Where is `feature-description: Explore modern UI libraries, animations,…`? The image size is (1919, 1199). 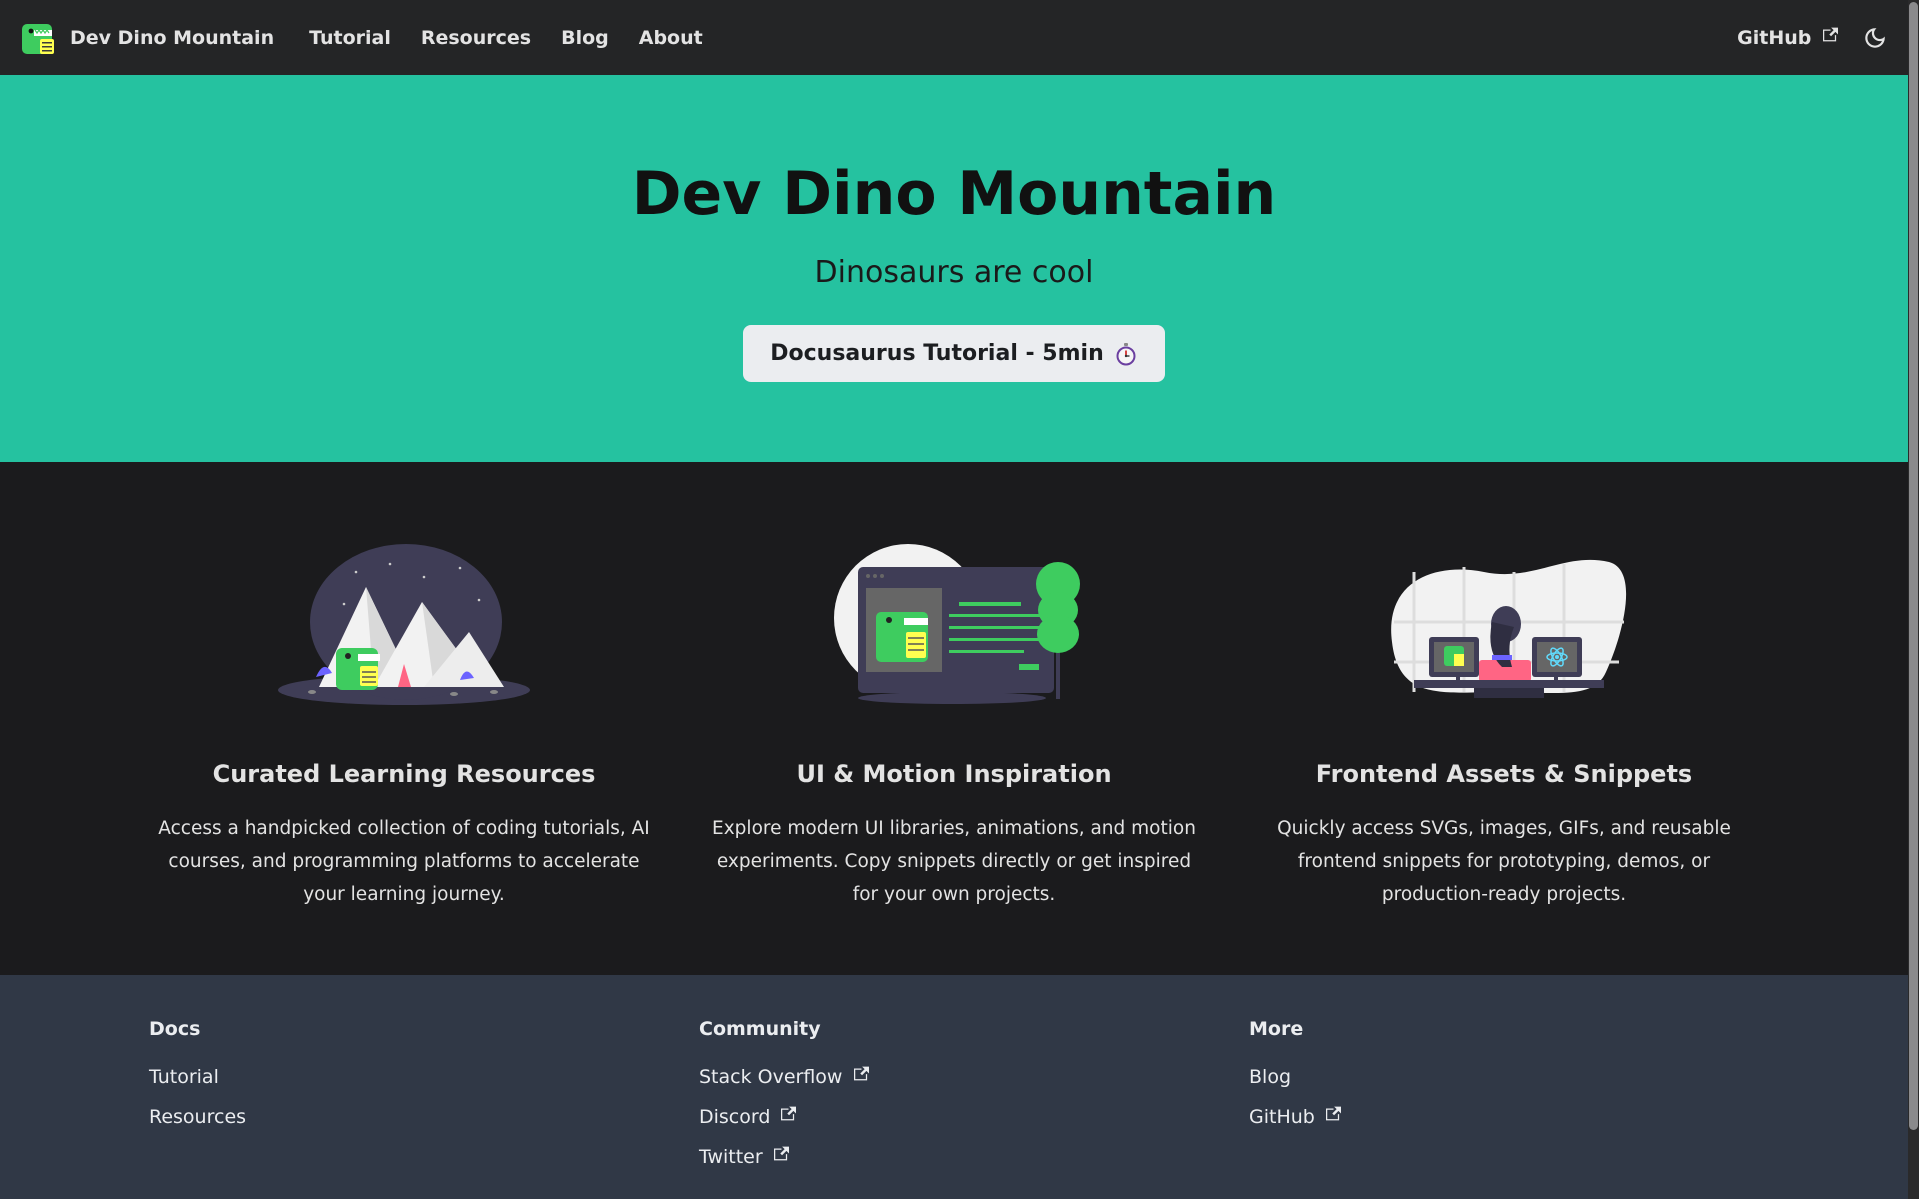 feature-description: Explore modern UI libraries, animations,… is located at coordinates (954, 861).